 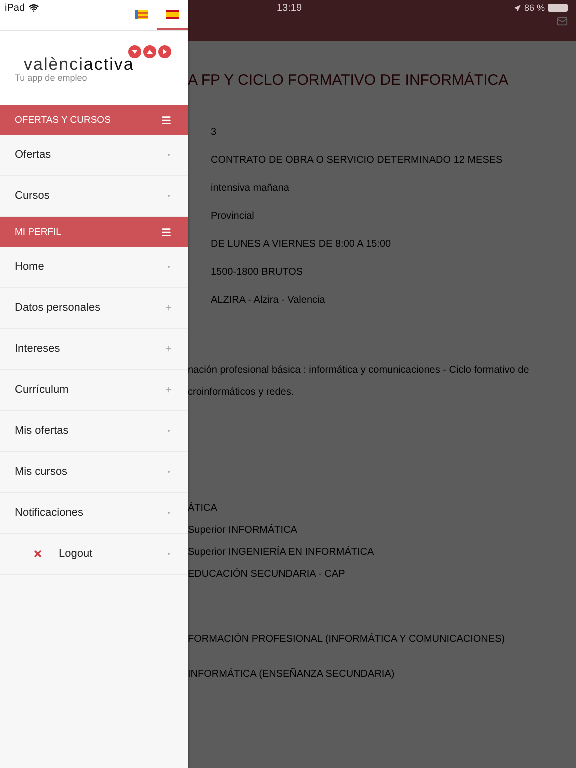 I want to click on menu-item-label: Mis ofertas, so click(x=42, y=431).